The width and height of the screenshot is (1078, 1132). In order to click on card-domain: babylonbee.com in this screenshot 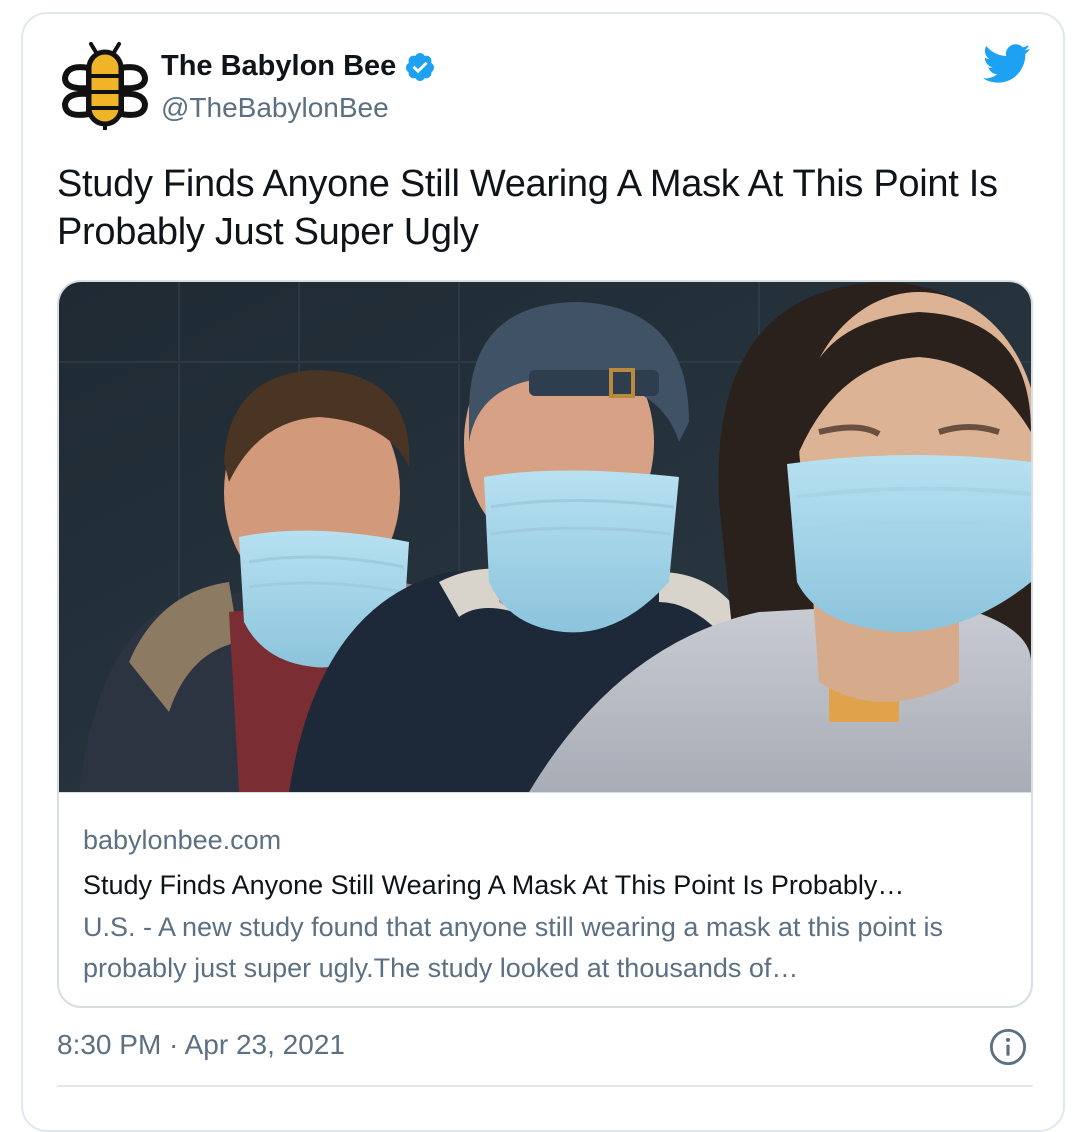, I will do `click(182, 840)`.